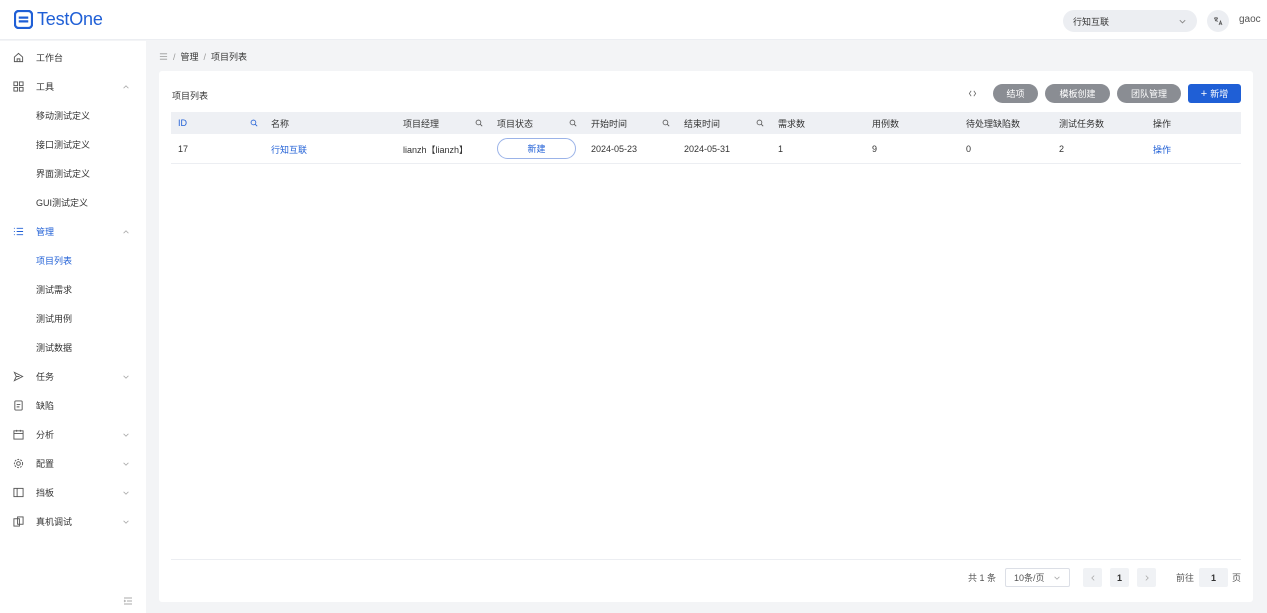 The image size is (1267, 613). Describe the element at coordinates (515, 123) in the screenshot. I see `th-status: 项目状态` at that location.